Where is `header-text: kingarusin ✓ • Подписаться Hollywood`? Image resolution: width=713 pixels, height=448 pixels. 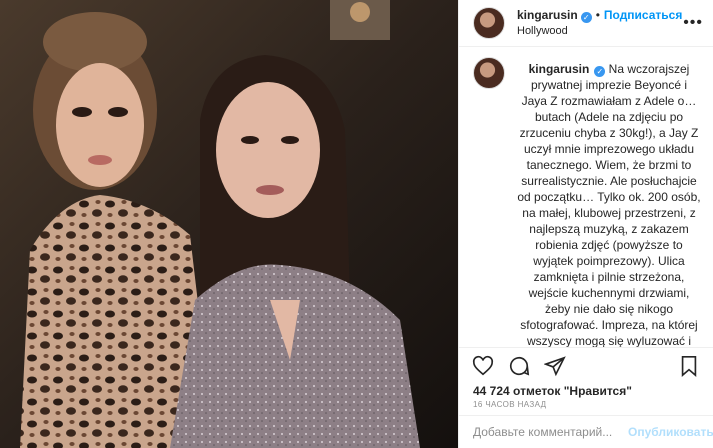
header-text: kingarusin ✓ • Подписаться Hollywood is located at coordinates (599, 23).